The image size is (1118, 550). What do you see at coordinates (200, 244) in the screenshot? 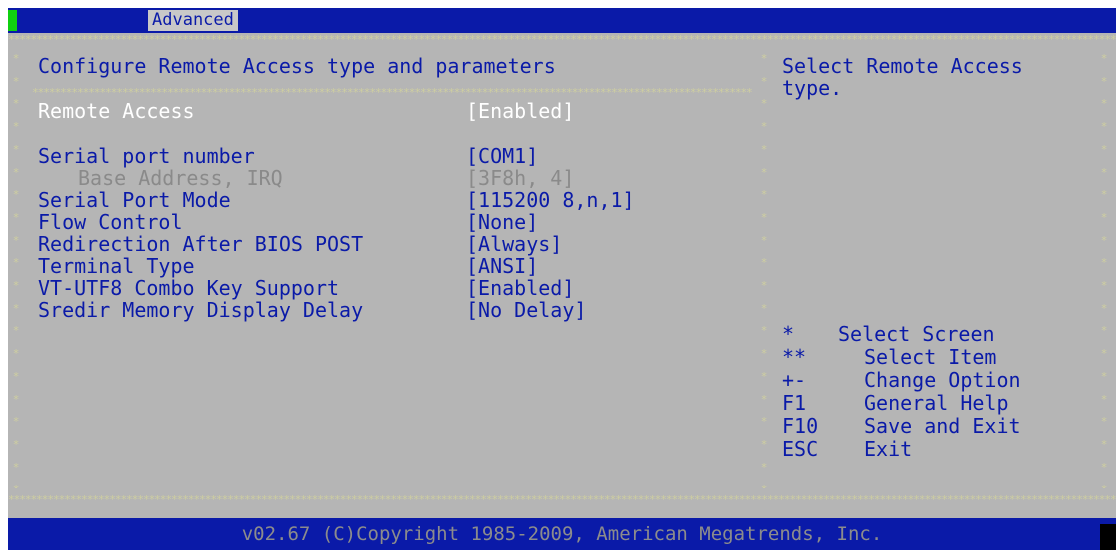
I see `setting-redirection-label: Redirection After BIOS POST` at bounding box center [200, 244].